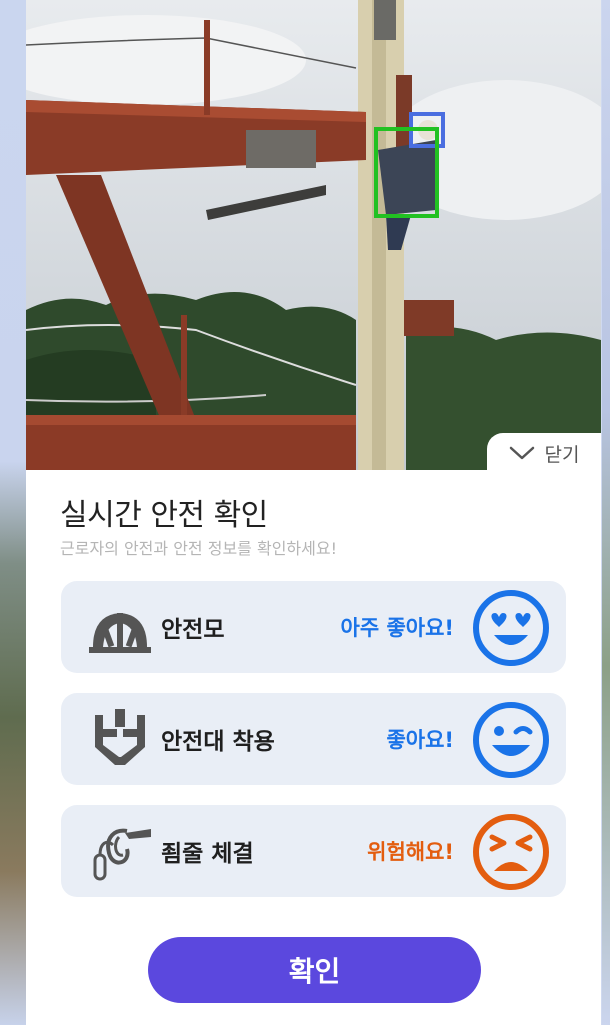 The width and height of the screenshot is (610, 1025). What do you see at coordinates (198, 548) in the screenshot?
I see `panel-subtitle: 근로자의 안전과 안전 정보를 확인하세요!` at bounding box center [198, 548].